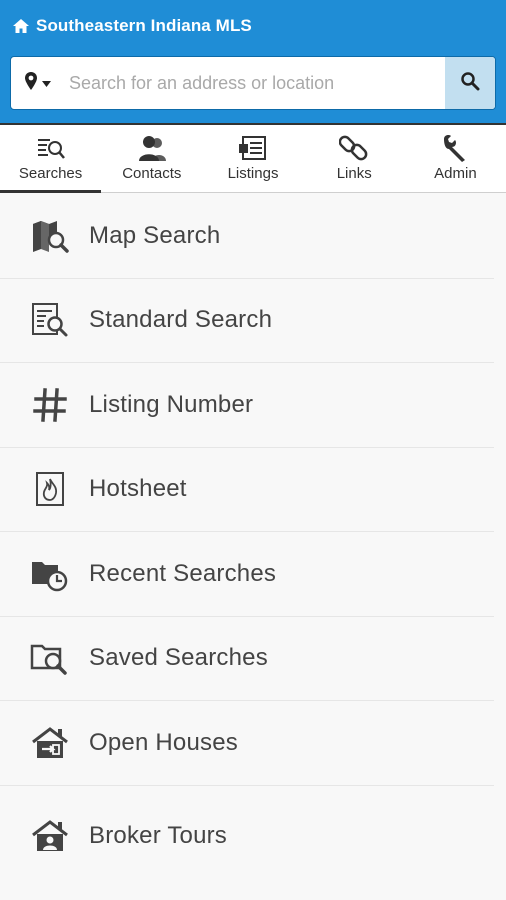 The image size is (506, 900). What do you see at coordinates (138, 489) in the screenshot?
I see `menu-label: Hotsheet` at bounding box center [138, 489].